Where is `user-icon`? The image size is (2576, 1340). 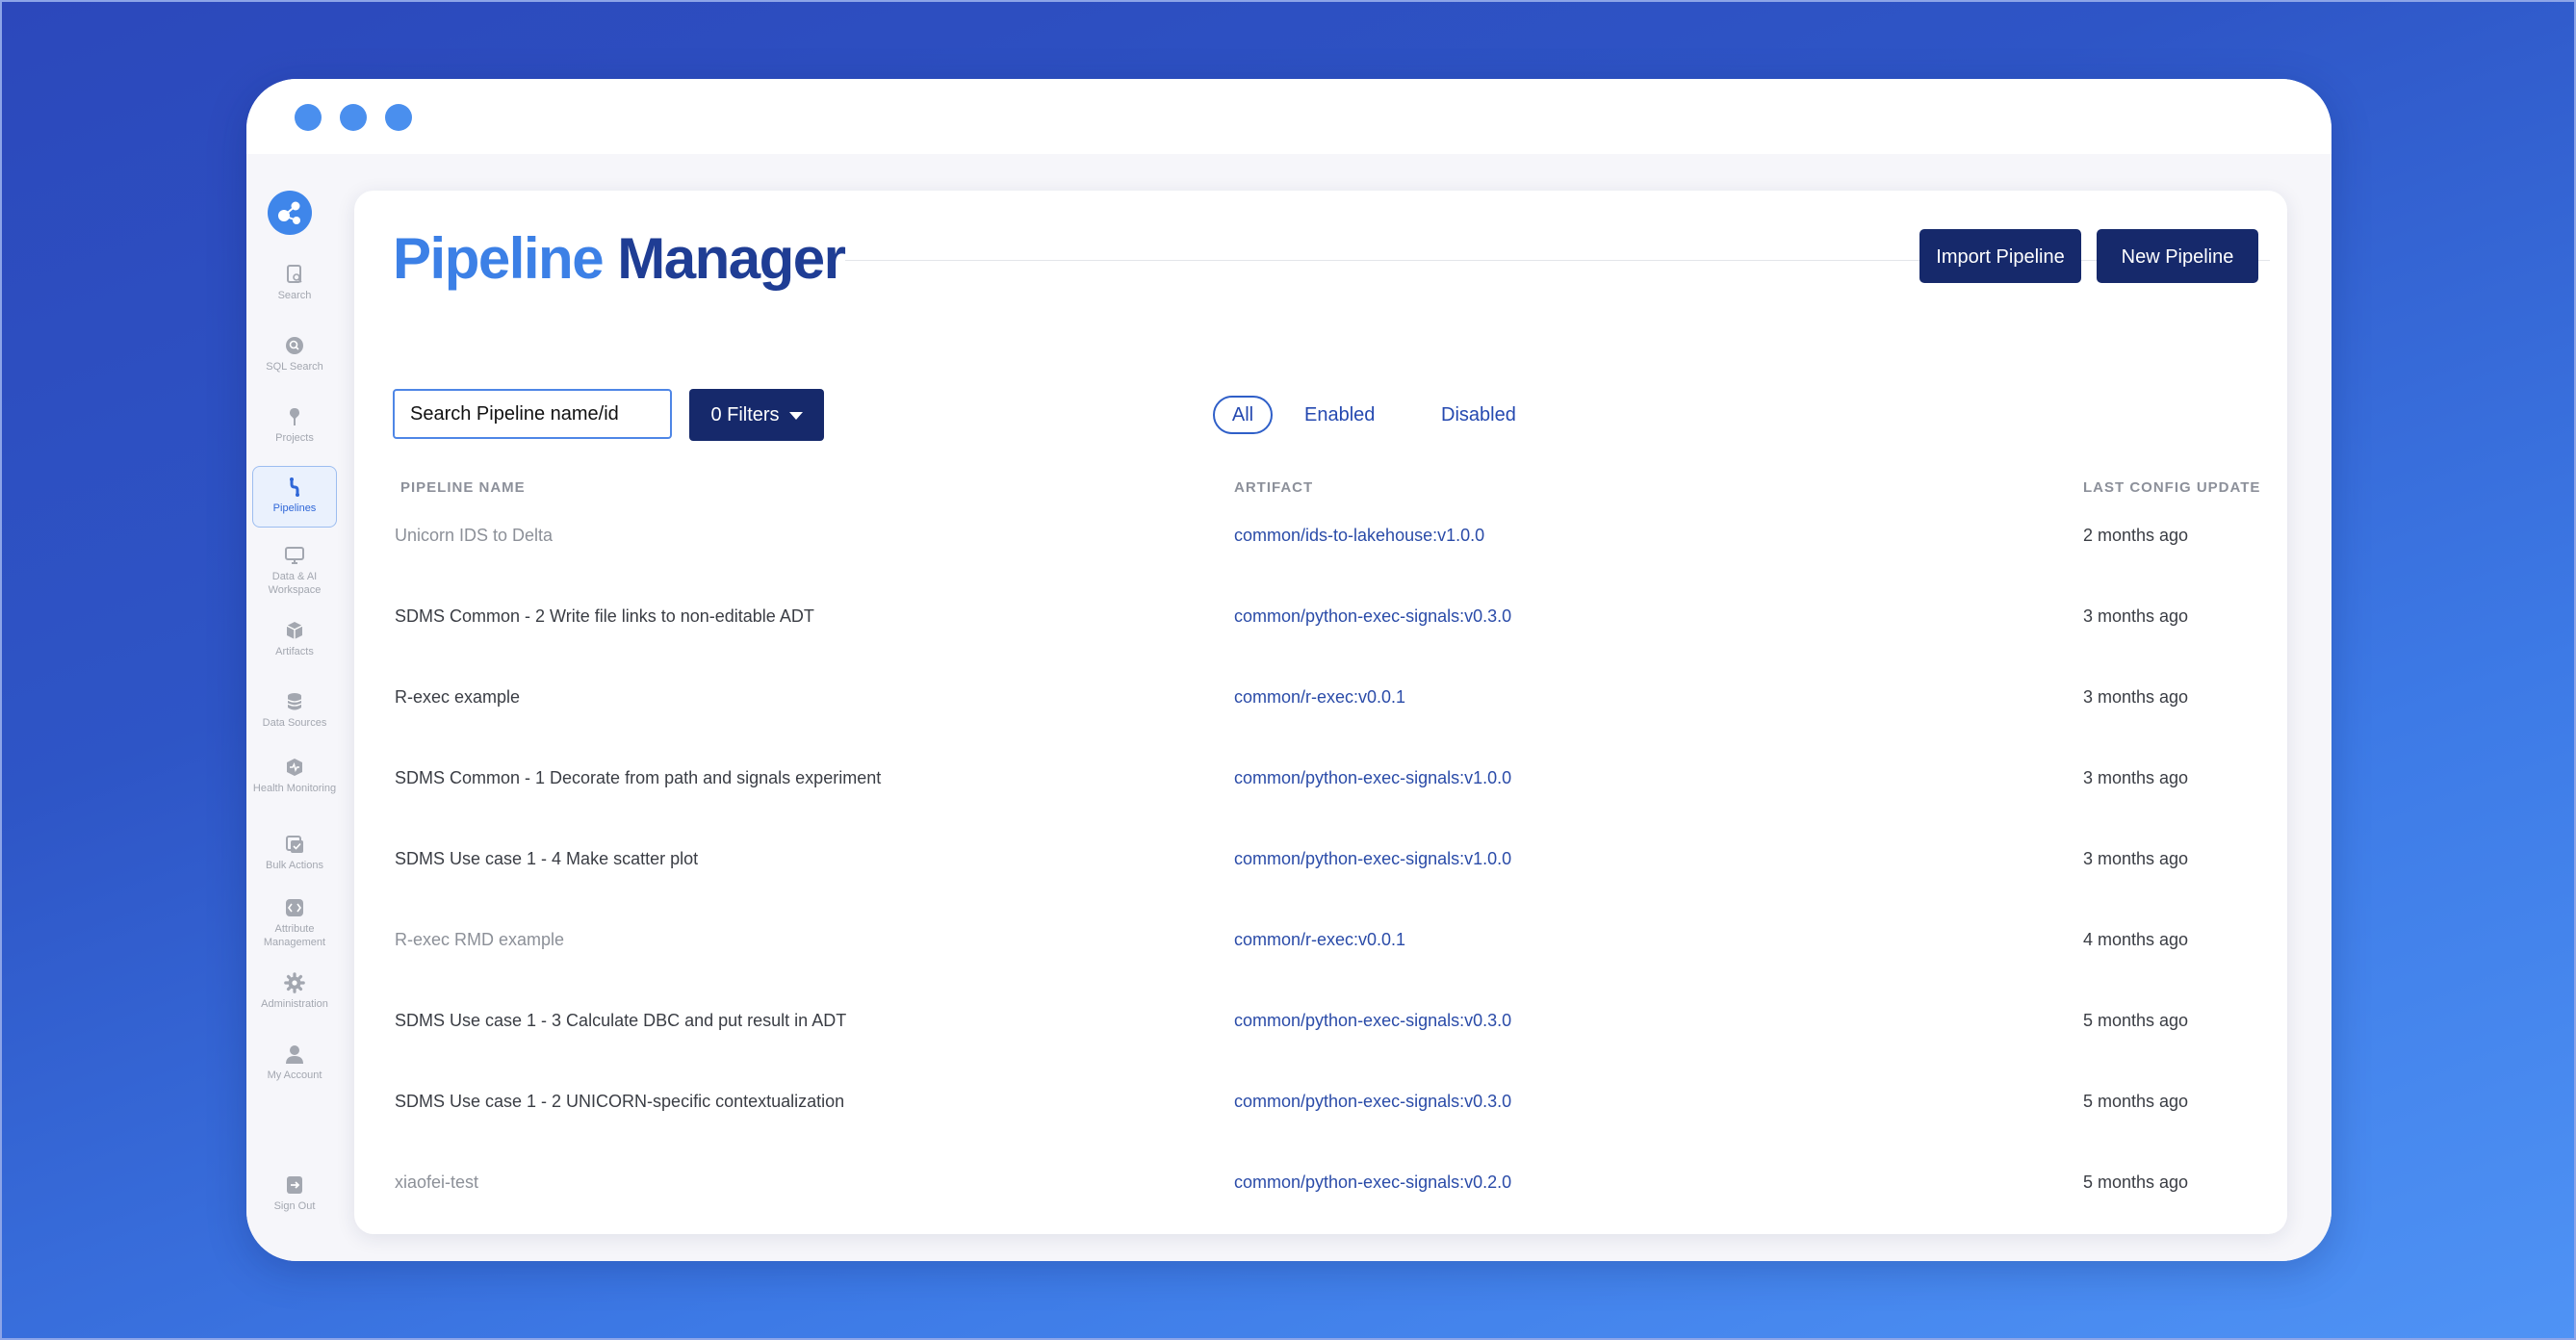
user-icon is located at coordinates (295, 1054).